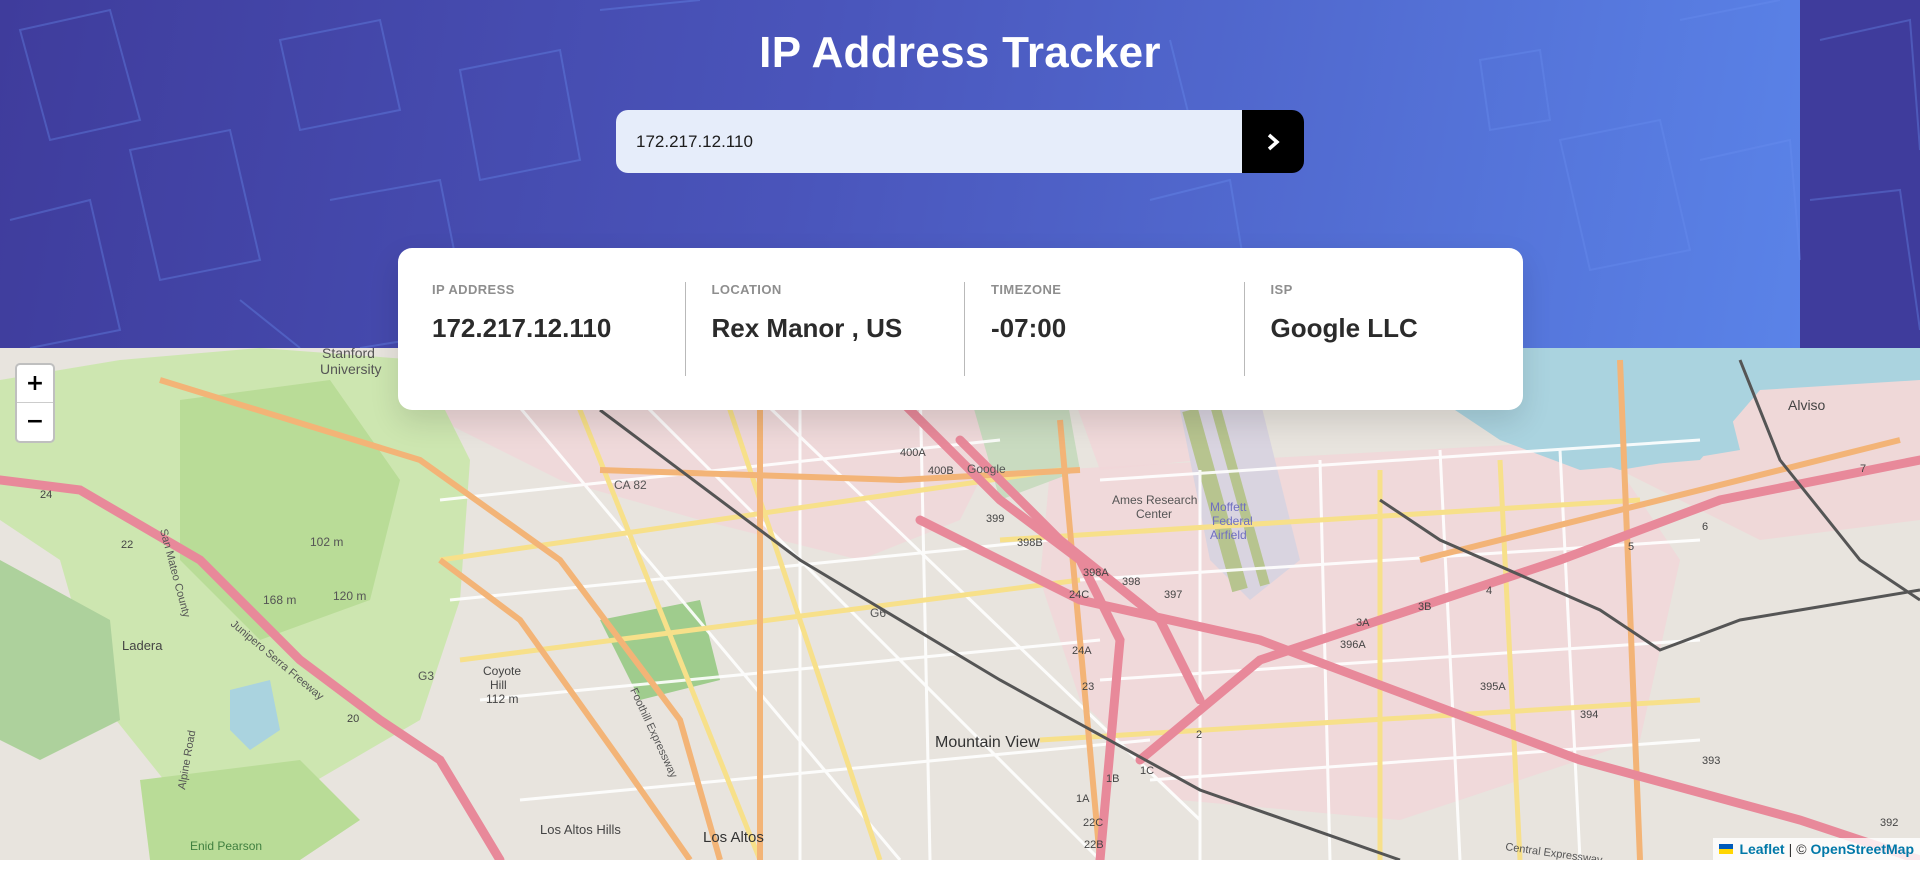 The height and width of the screenshot is (869, 1920). What do you see at coordinates (473, 289) in the screenshot?
I see `ip-address-label: IP Address` at bounding box center [473, 289].